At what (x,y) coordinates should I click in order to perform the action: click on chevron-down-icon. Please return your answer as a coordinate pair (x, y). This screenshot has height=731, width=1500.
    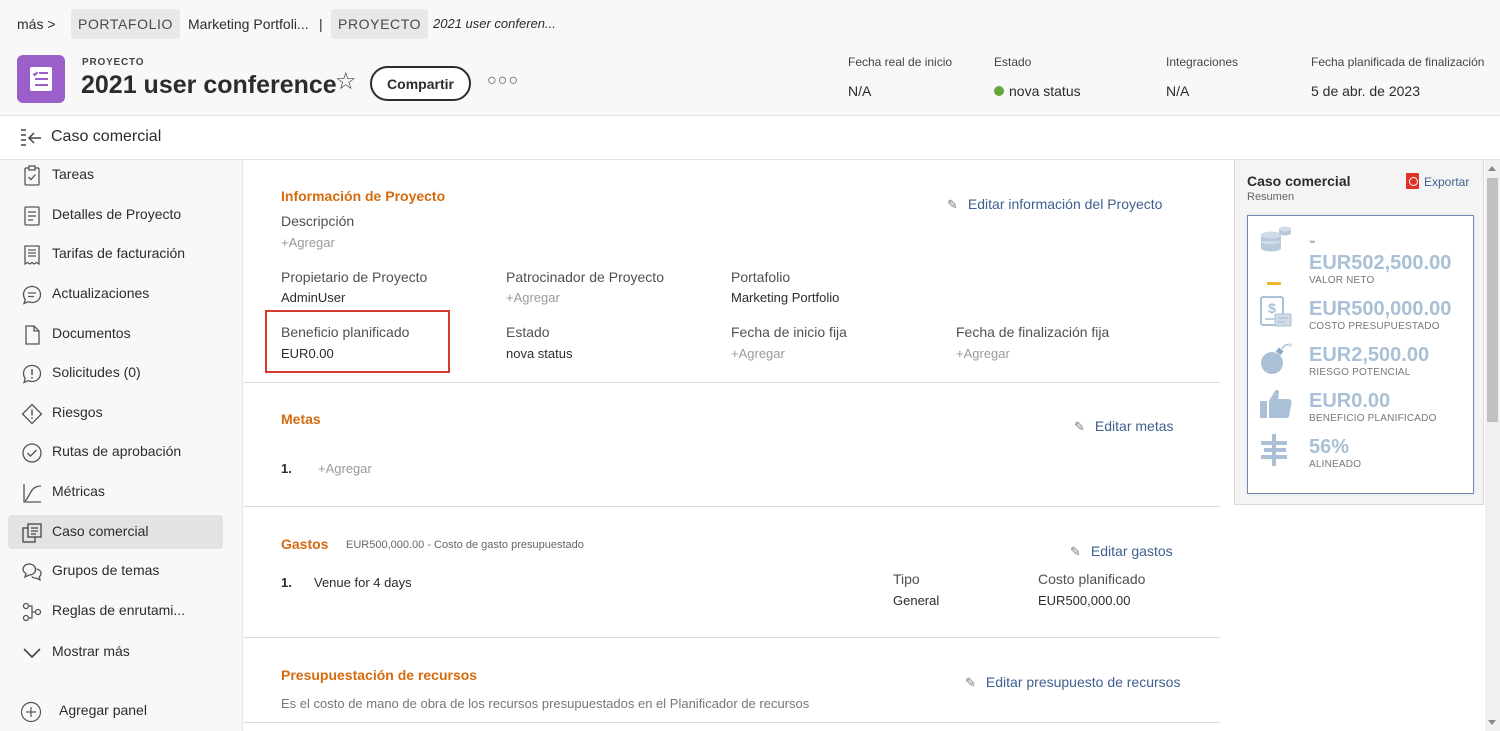
    Looking at the image, I should click on (32, 653).